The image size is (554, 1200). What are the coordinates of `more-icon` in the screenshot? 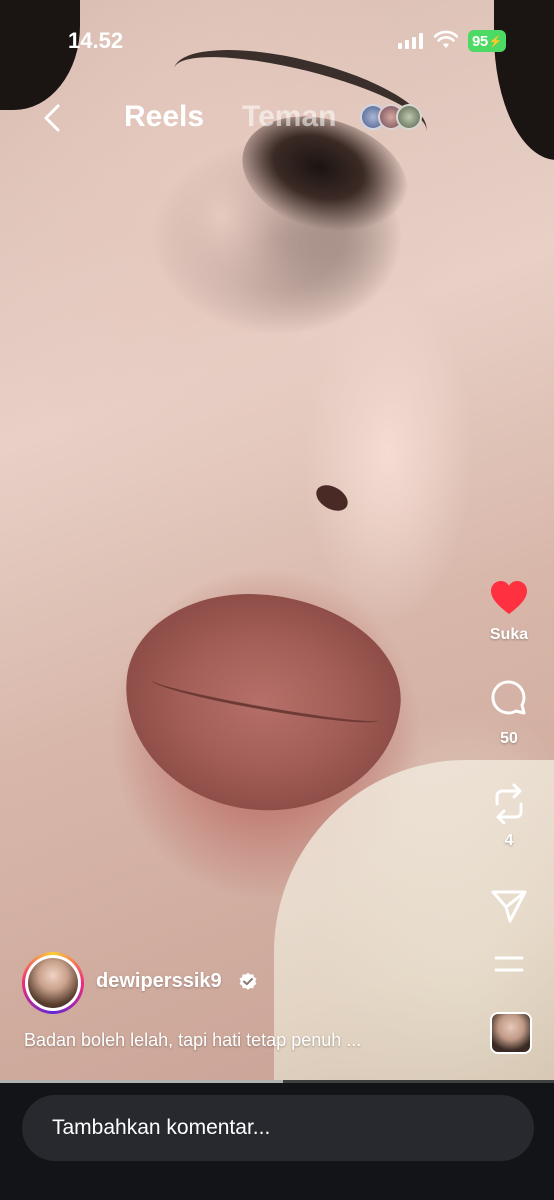 It's located at (509, 964).